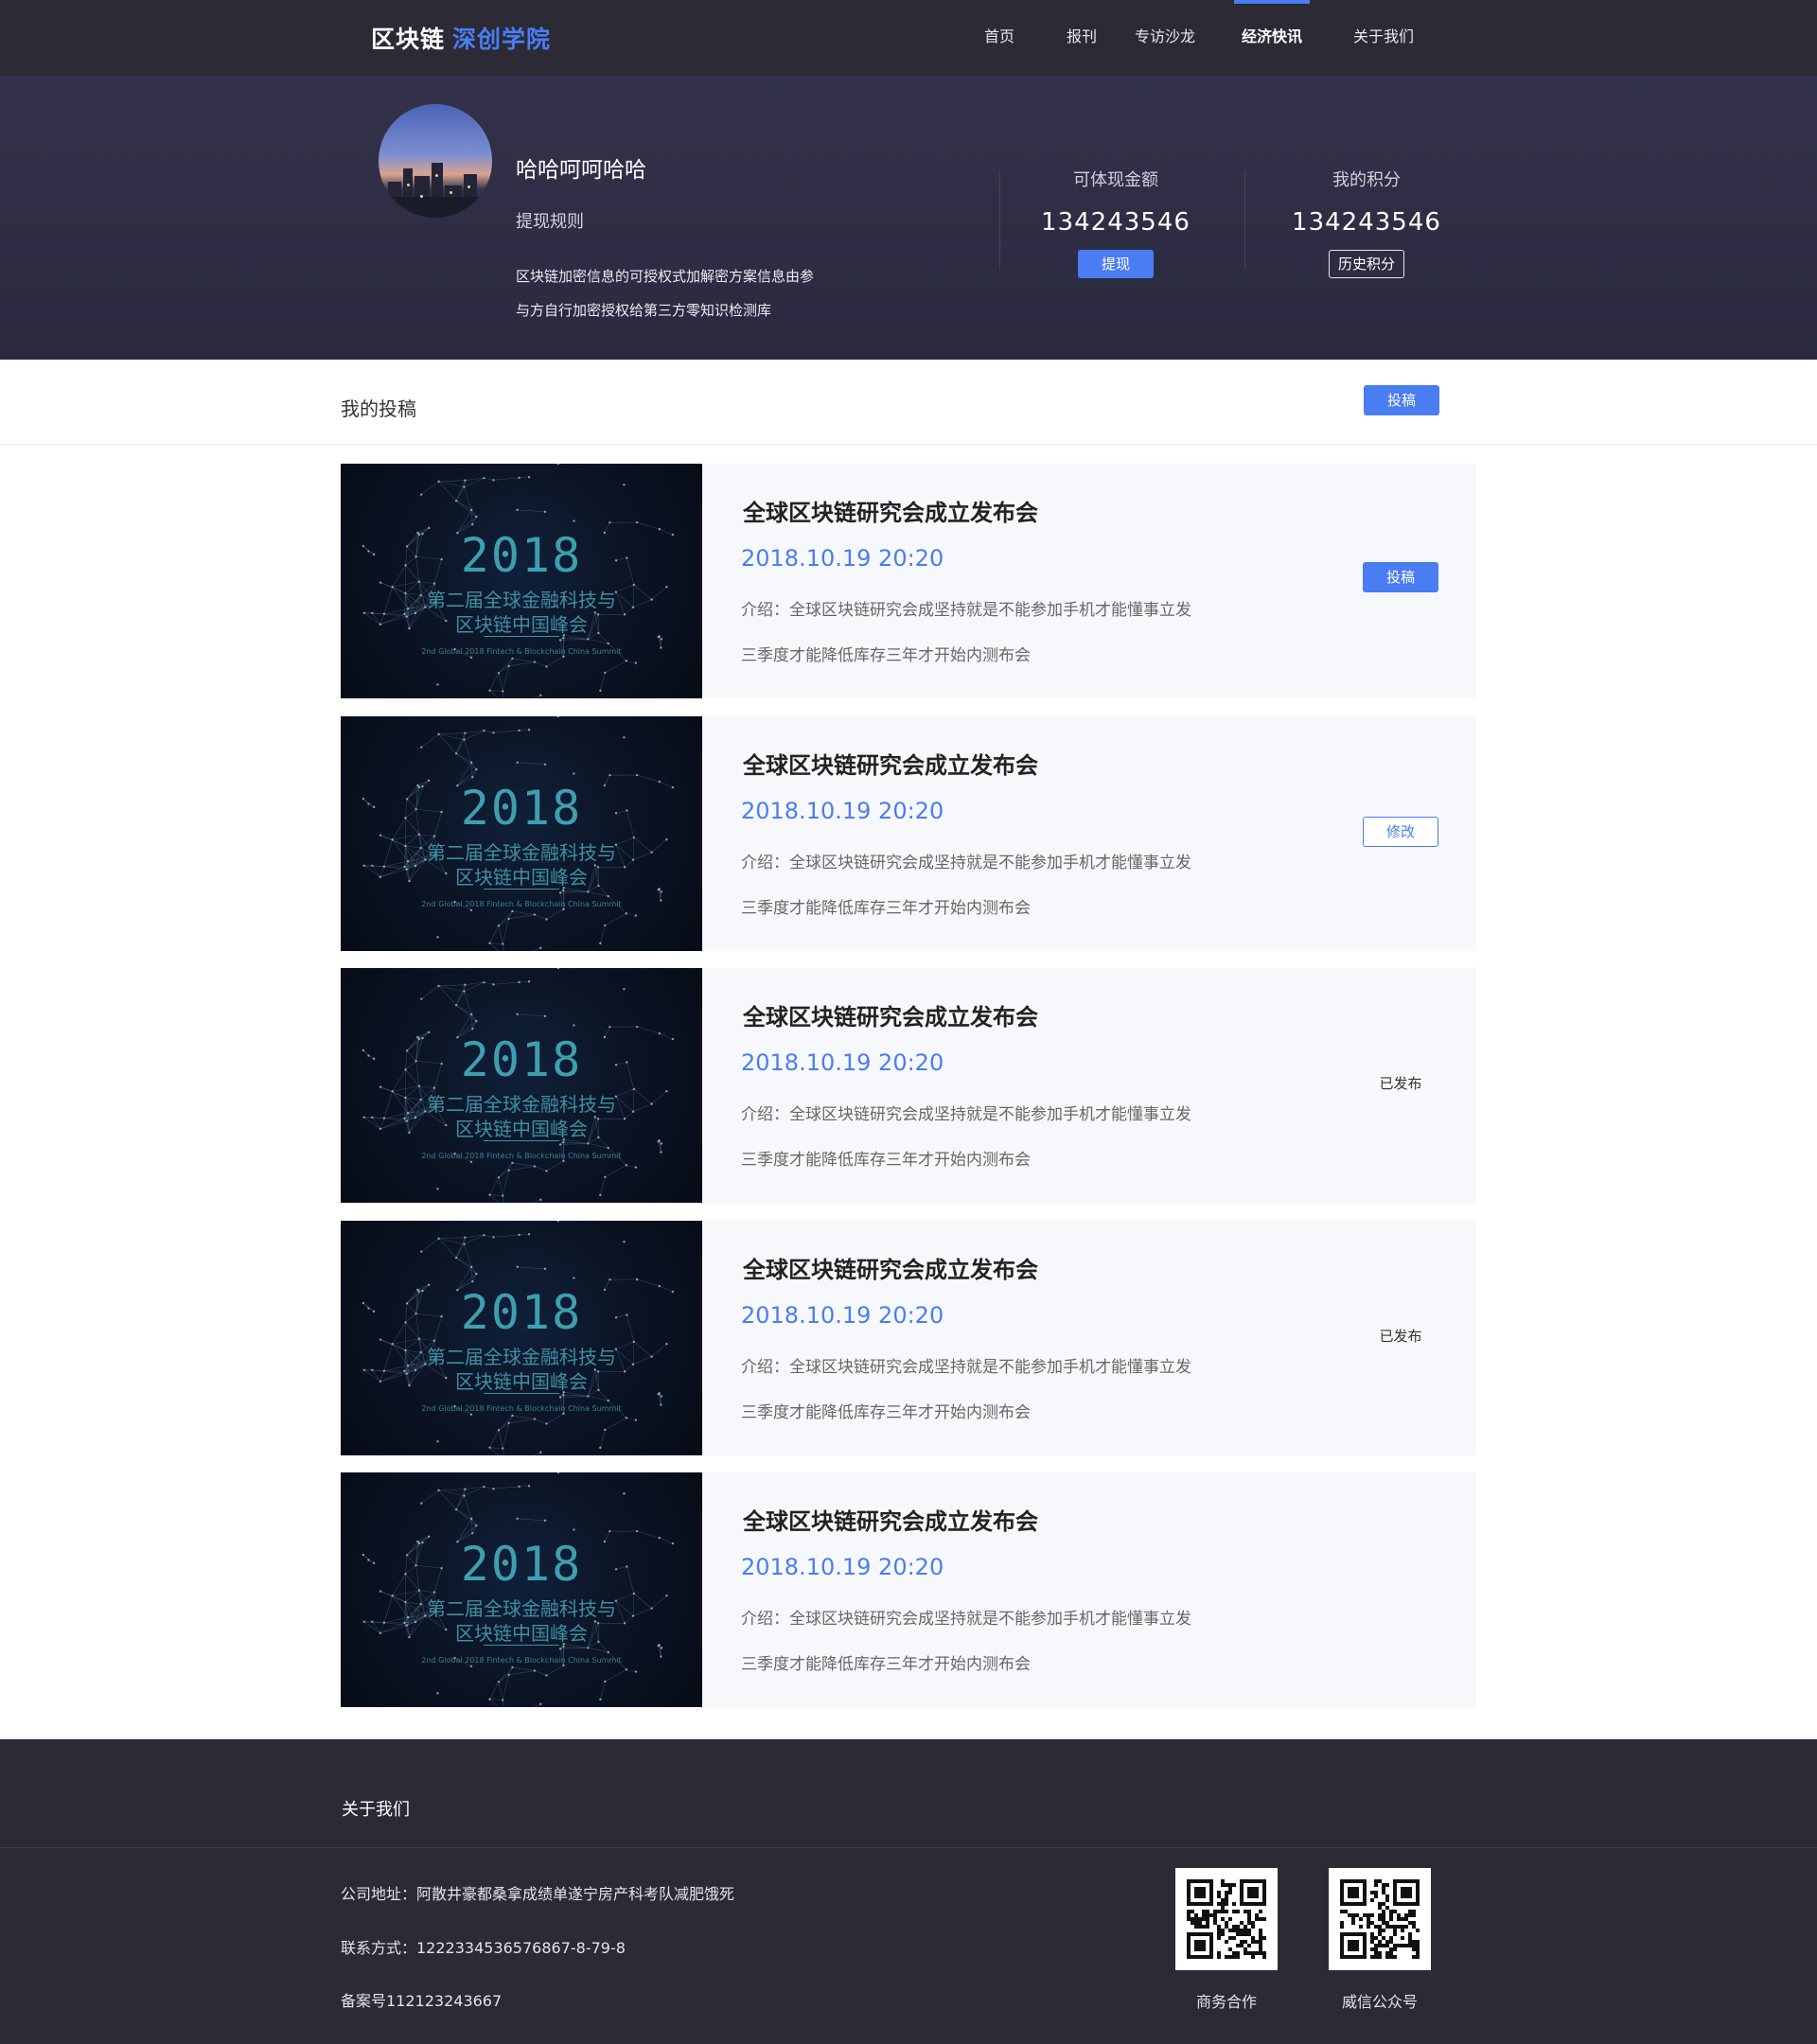  I want to click on withdraw-rules-link: 提现规则, so click(550, 220).